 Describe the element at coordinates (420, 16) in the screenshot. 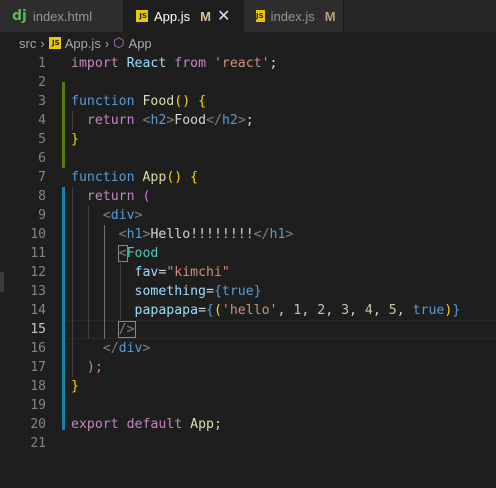

I see `tab-bar-empty-space` at that location.